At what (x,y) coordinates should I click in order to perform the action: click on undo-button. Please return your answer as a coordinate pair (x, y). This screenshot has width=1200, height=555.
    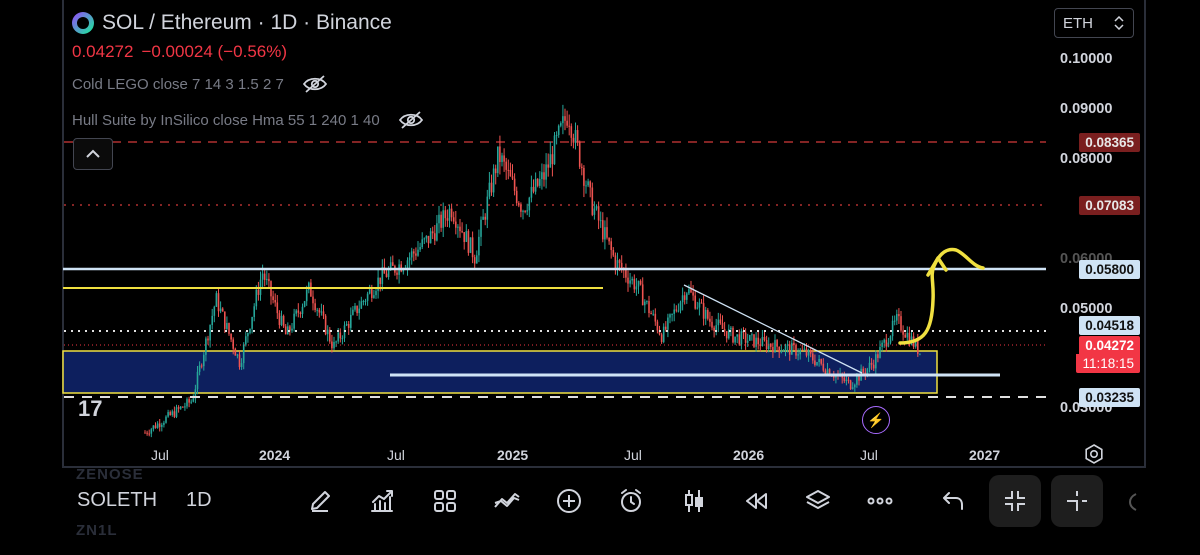
    Looking at the image, I should click on (953, 501).